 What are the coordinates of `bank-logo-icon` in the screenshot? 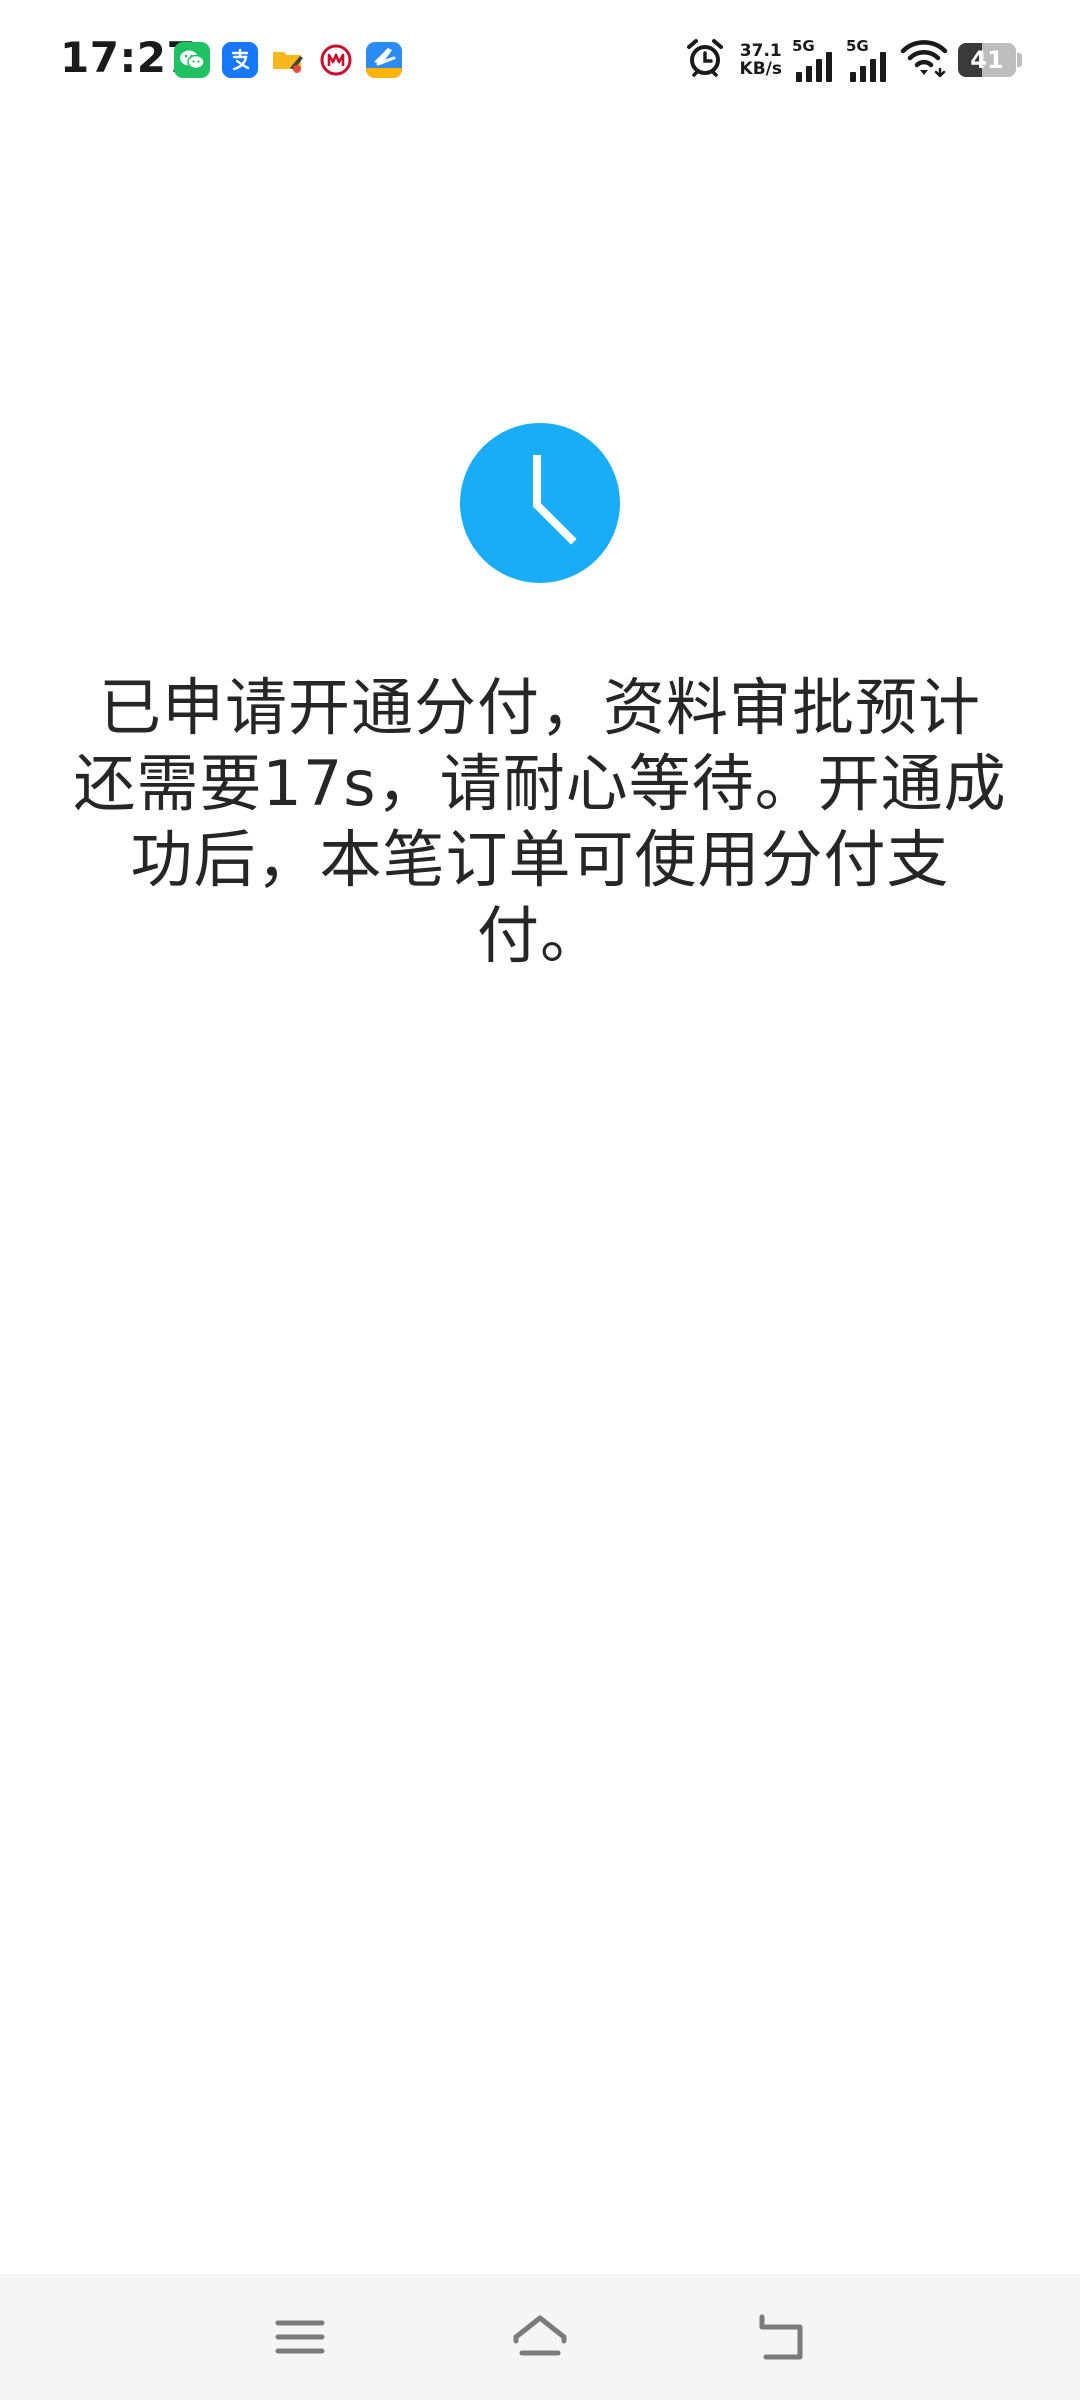 It's located at (336, 60).